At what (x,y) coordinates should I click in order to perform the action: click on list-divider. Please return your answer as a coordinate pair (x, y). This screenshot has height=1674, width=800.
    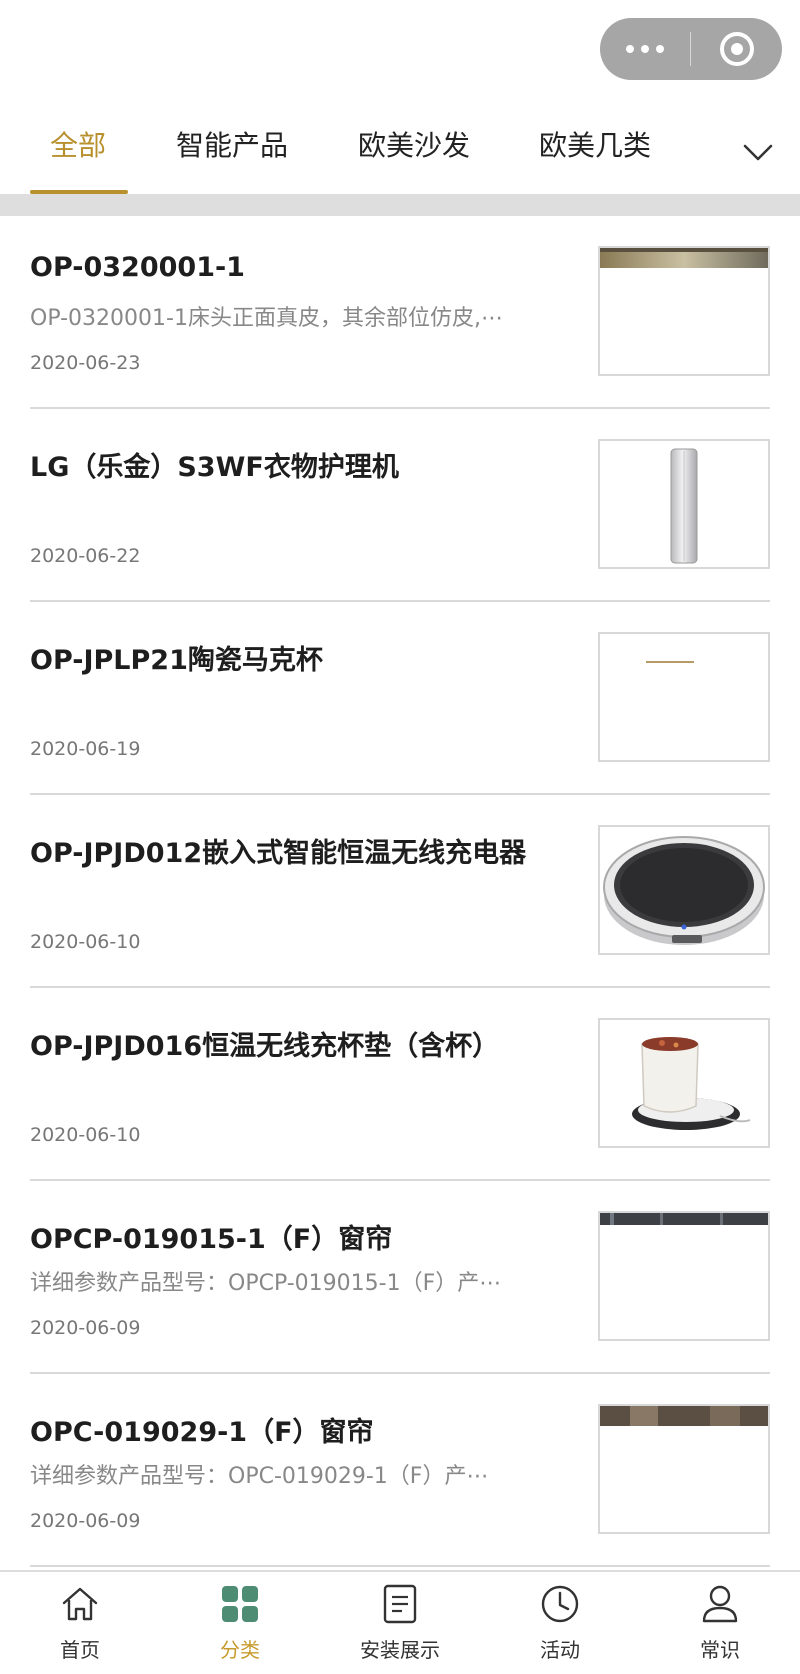
    Looking at the image, I should click on (400, 1566).